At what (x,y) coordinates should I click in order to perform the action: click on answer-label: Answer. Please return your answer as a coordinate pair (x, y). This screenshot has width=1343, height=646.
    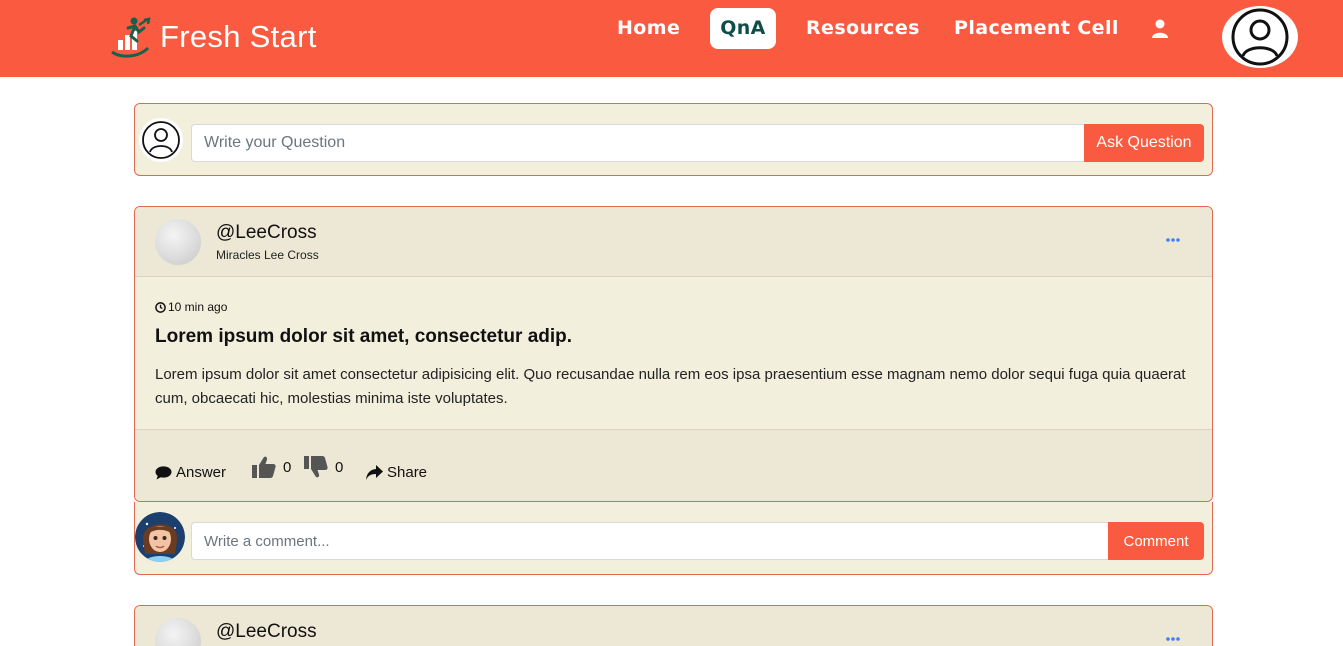
    Looking at the image, I should click on (201, 472).